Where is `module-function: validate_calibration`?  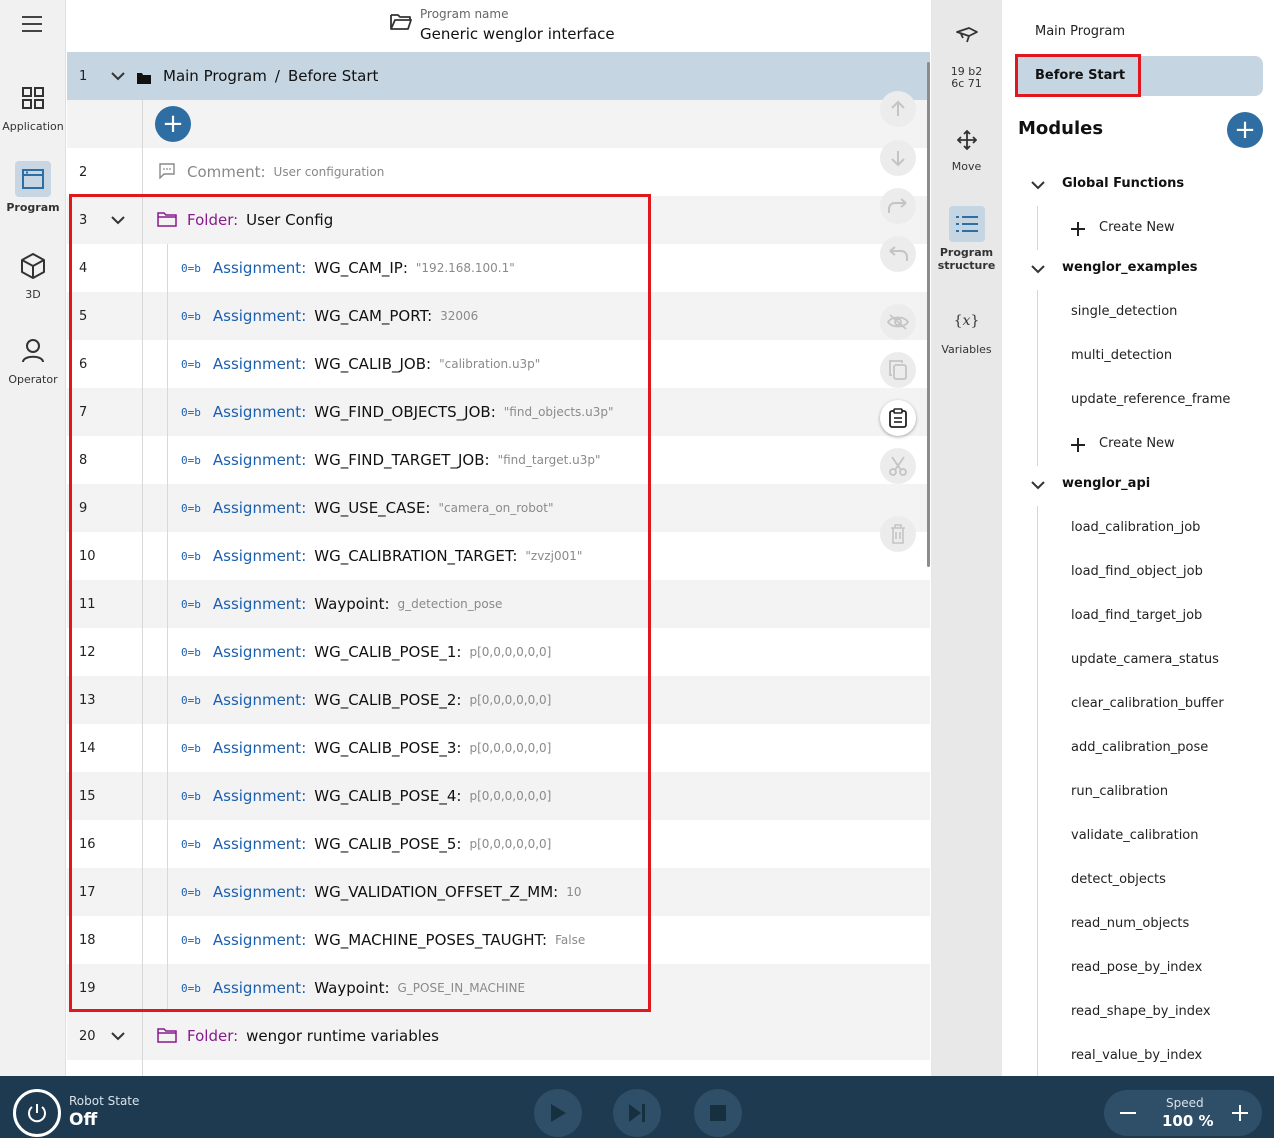 module-function: validate_calibration is located at coordinates (1135, 835).